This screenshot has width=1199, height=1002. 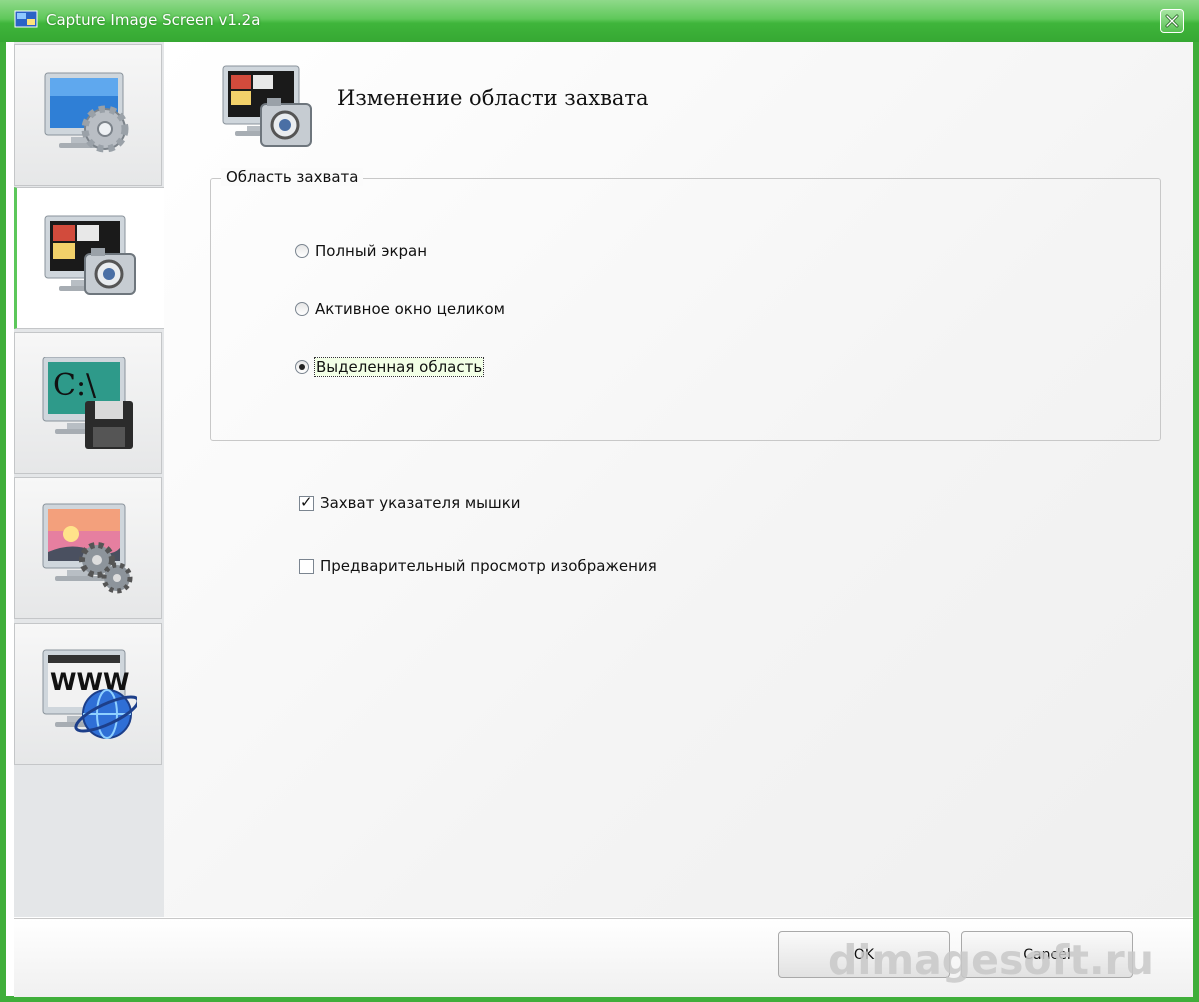 I want to click on svg-text: C:\, so click(x=75, y=385).